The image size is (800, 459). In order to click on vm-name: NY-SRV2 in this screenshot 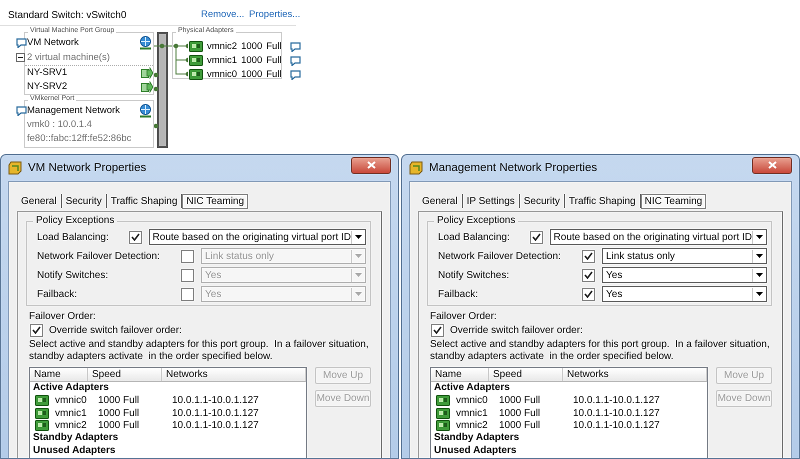, I will do `click(47, 86)`.